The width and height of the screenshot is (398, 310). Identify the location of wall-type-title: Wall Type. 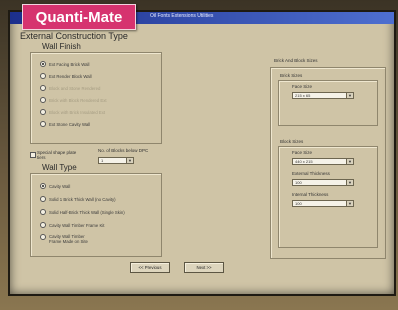
(59, 167).